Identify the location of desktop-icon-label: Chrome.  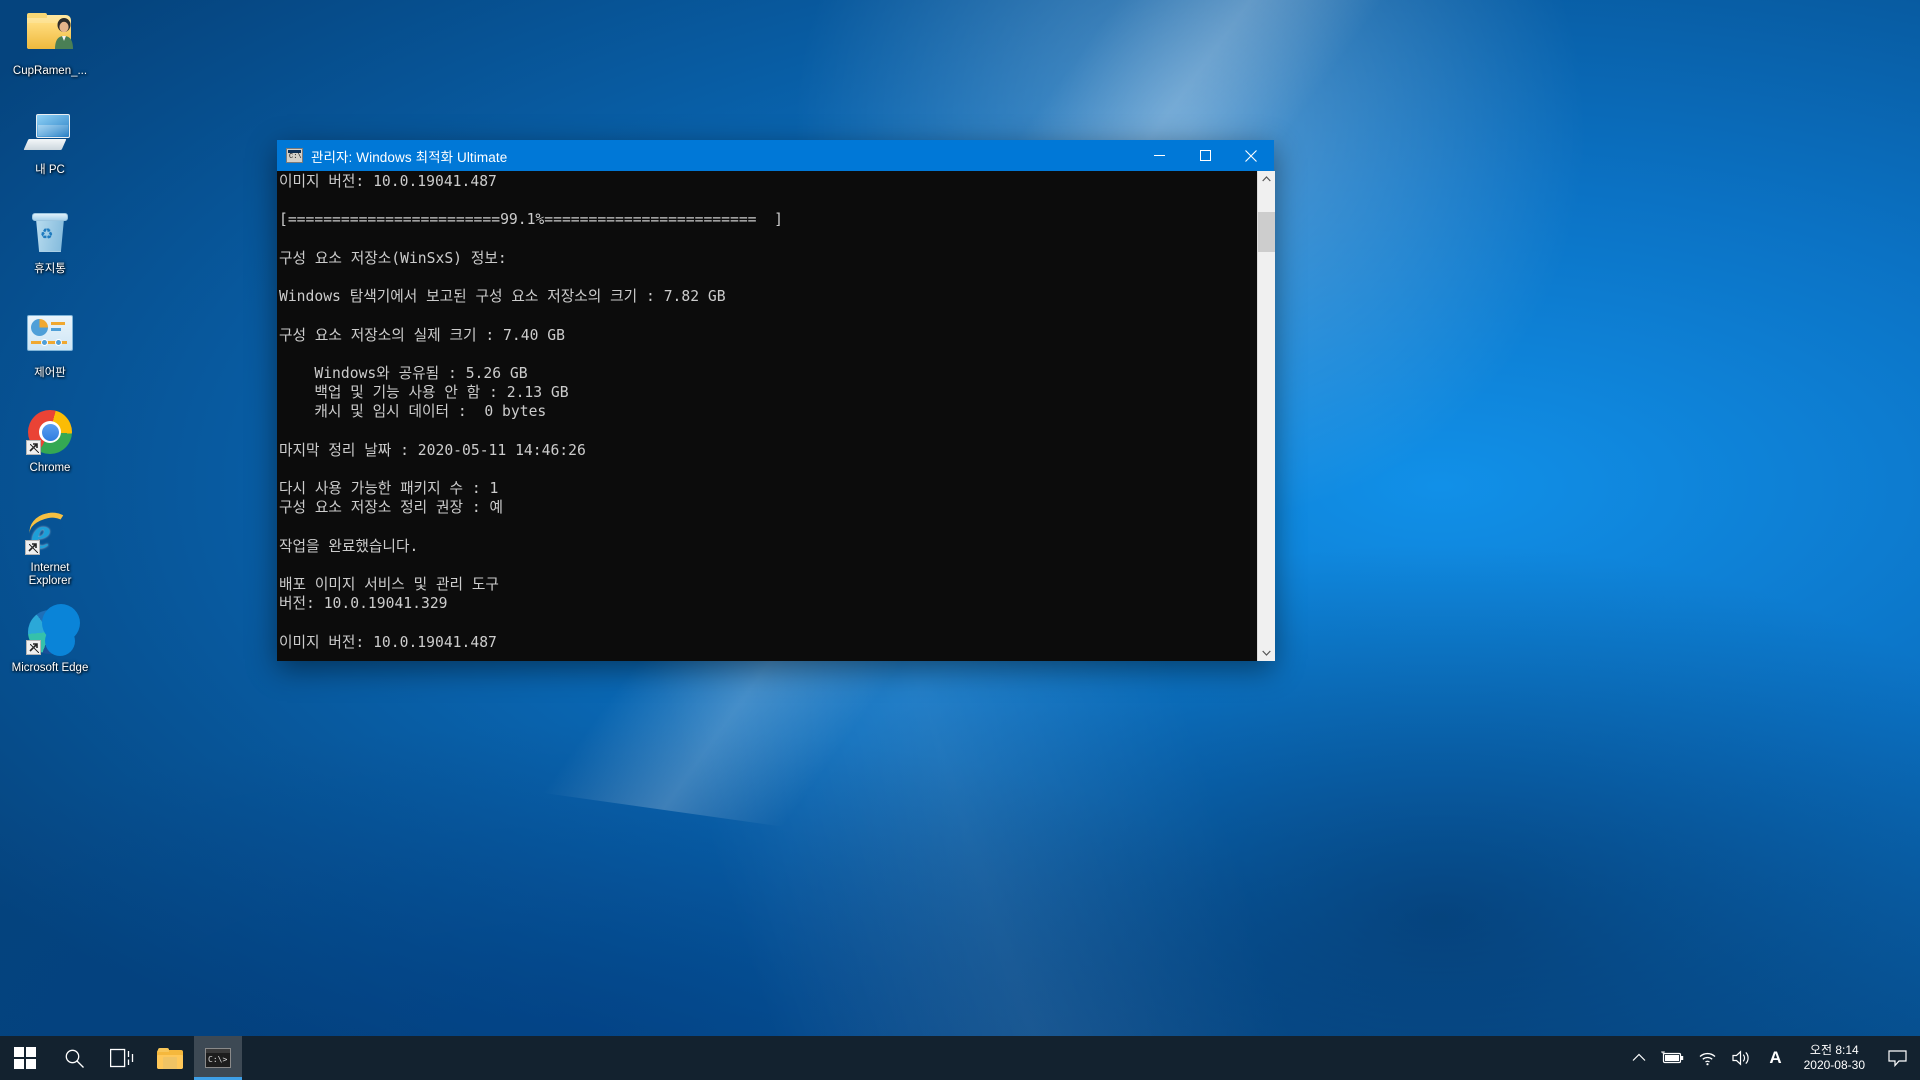
(50, 468).